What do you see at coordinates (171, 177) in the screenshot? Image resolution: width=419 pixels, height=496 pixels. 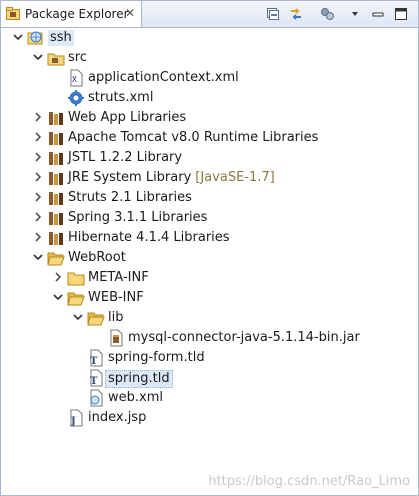 I see `tree-item-label: JRE System Library [JavaSE-1.7]` at bounding box center [171, 177].